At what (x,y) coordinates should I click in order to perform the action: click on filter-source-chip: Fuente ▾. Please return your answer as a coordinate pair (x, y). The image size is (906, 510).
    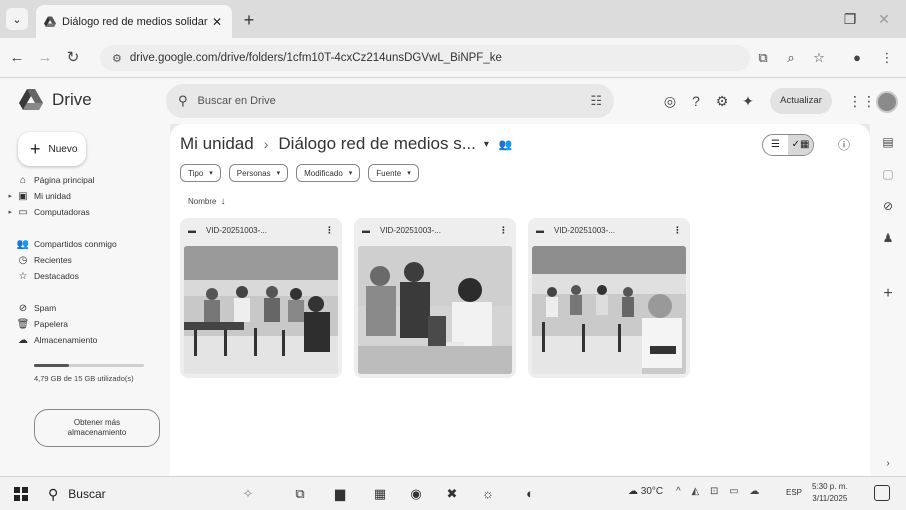
    Looking at the image, I should click on (393, 173).